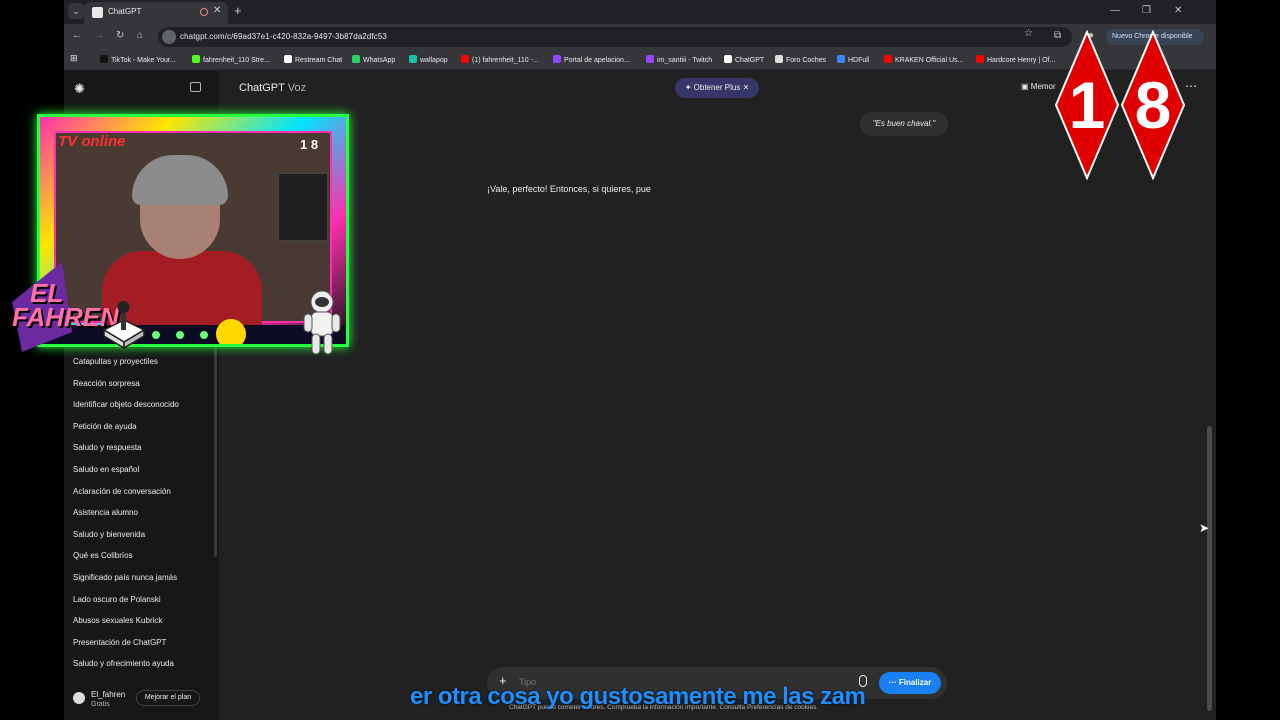  Describe the element at coordinates (1248, 360) in the screenshot. I see `right-letterbox` at that location.